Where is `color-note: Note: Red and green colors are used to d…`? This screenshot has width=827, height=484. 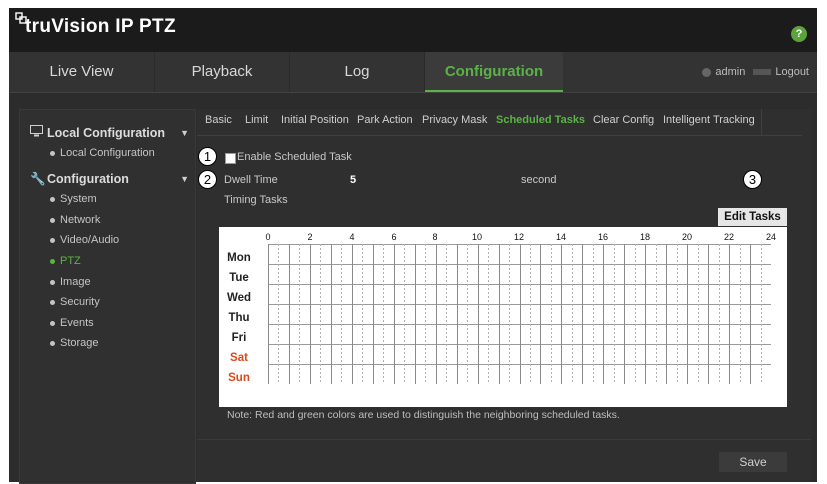
color-note: Note: Red and green colors are used to d… is located at coordinates (423, 415).